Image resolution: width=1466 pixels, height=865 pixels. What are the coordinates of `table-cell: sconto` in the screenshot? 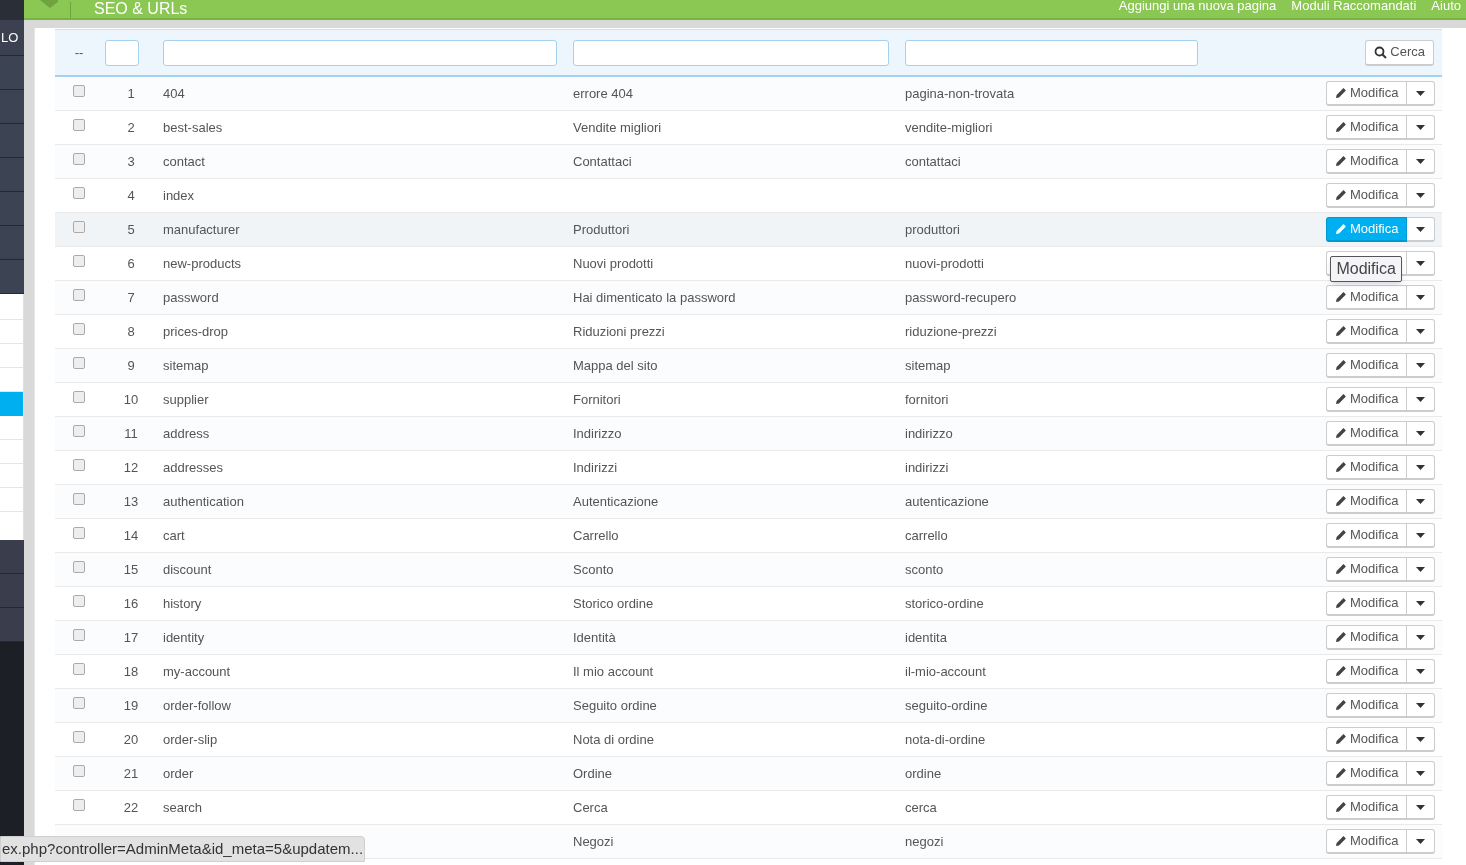 It's located at (924, 569).